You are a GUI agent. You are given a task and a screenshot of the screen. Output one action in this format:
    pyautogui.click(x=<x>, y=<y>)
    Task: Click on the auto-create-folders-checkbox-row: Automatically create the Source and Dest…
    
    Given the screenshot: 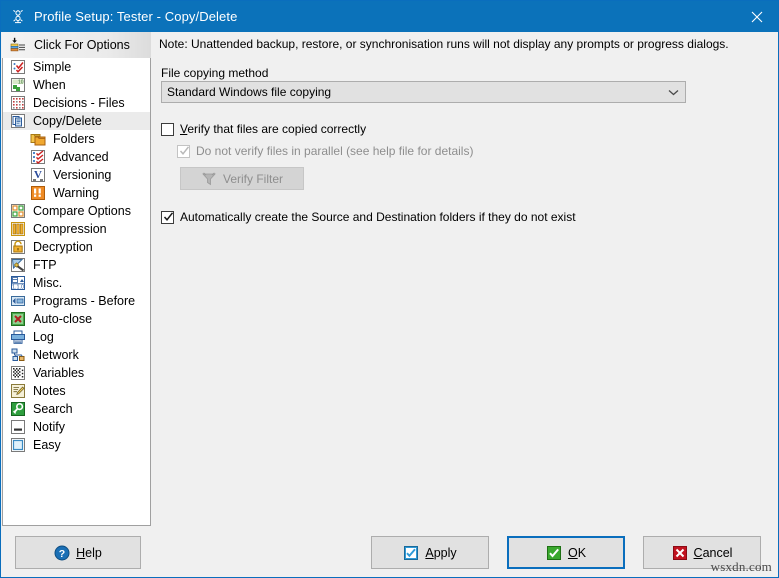 What is the action you would take?
    pyautogui.click(x=368, y=217)
    